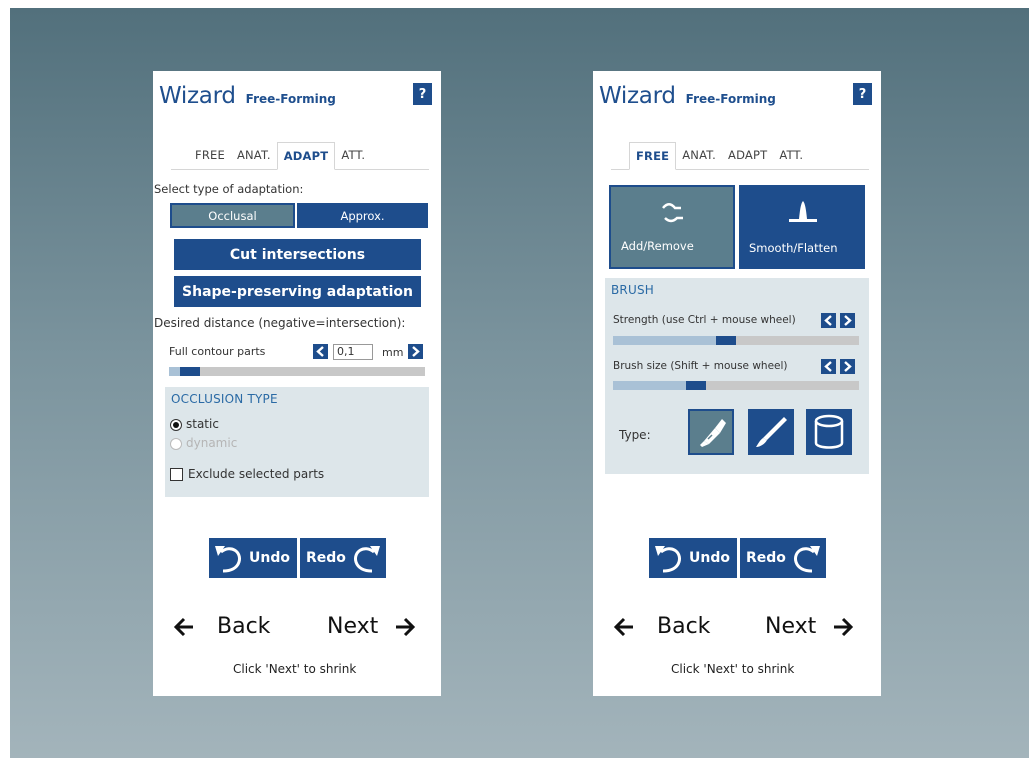 This screenshot has height=758, width=1029. Describe the element at coordinates (212, 443) in the screenshot. I see `dynamic-label: dynamic` at that location.